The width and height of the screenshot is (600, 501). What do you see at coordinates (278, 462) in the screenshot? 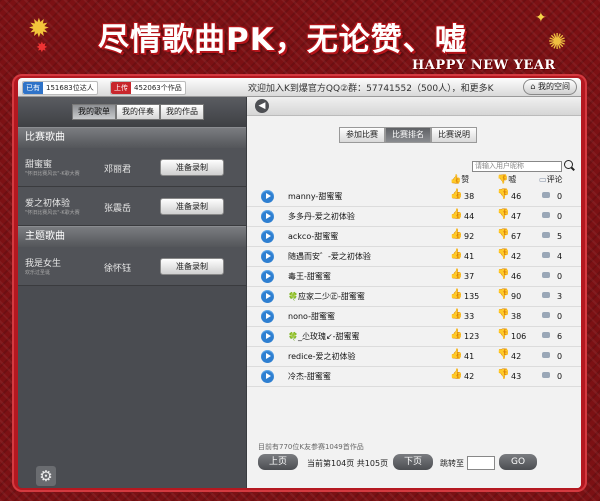
I see `prev-page-button: 上页` at bounding box center [278, 462].